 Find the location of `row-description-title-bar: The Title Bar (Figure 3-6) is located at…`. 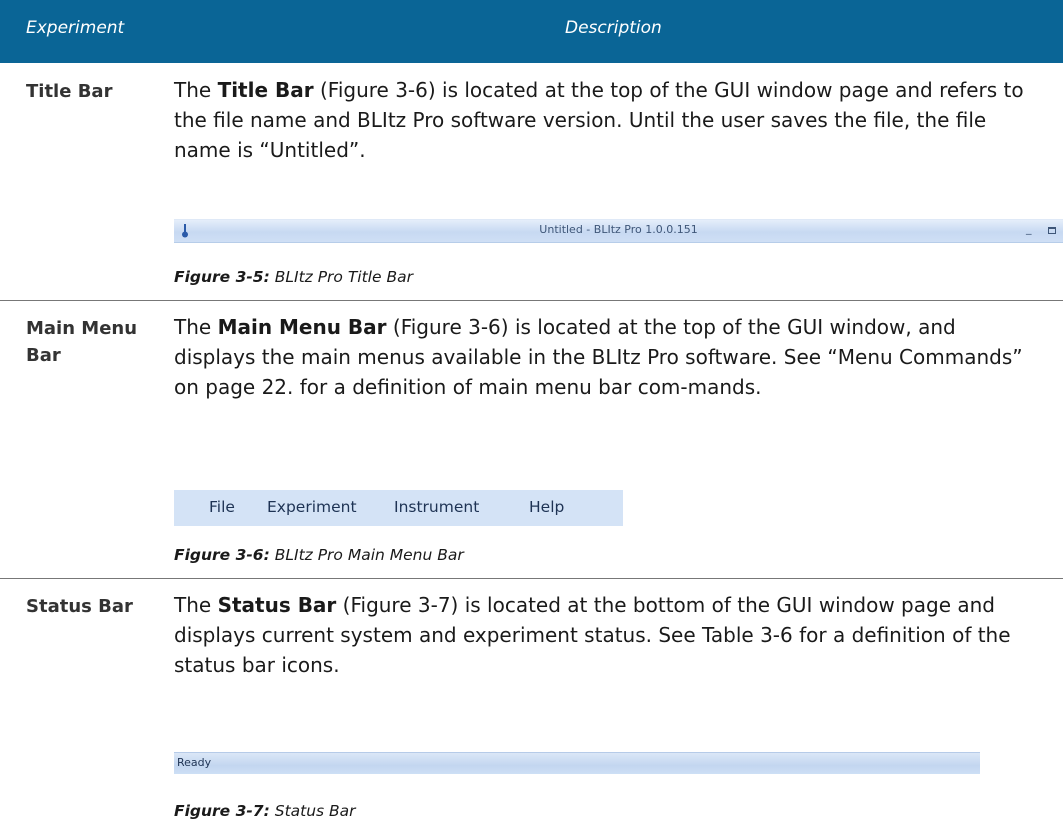

row-description-title-bar: The Title Bar (Figure 3-6) is located at… is located at coordinates (599, 120).